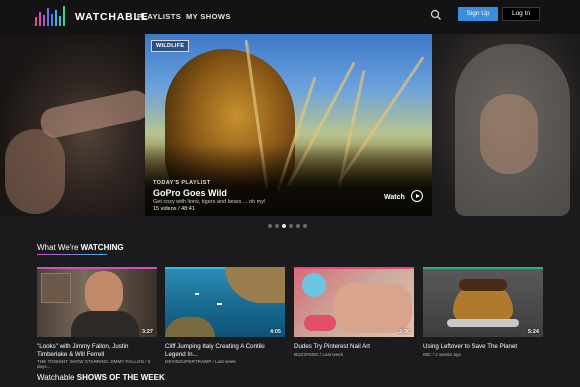 The image size is (580, 387). What do you see at coordinates (306, 354) in the screenshot?
I see `video-channel: BUZZFEED` at bounding box center [306, 354].